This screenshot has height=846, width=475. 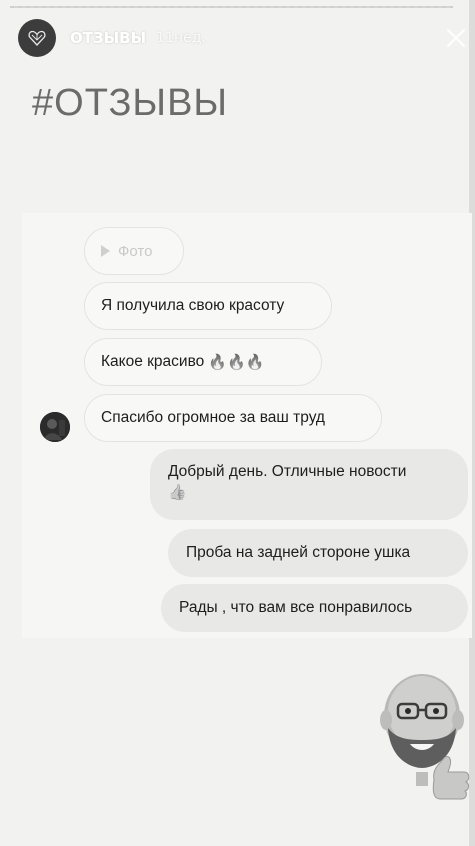 What do you see at coordinates (296, 607) in the screenshot?
I see `message-text: Рады , что вам все понравилось` at bounding box center [296, 607].